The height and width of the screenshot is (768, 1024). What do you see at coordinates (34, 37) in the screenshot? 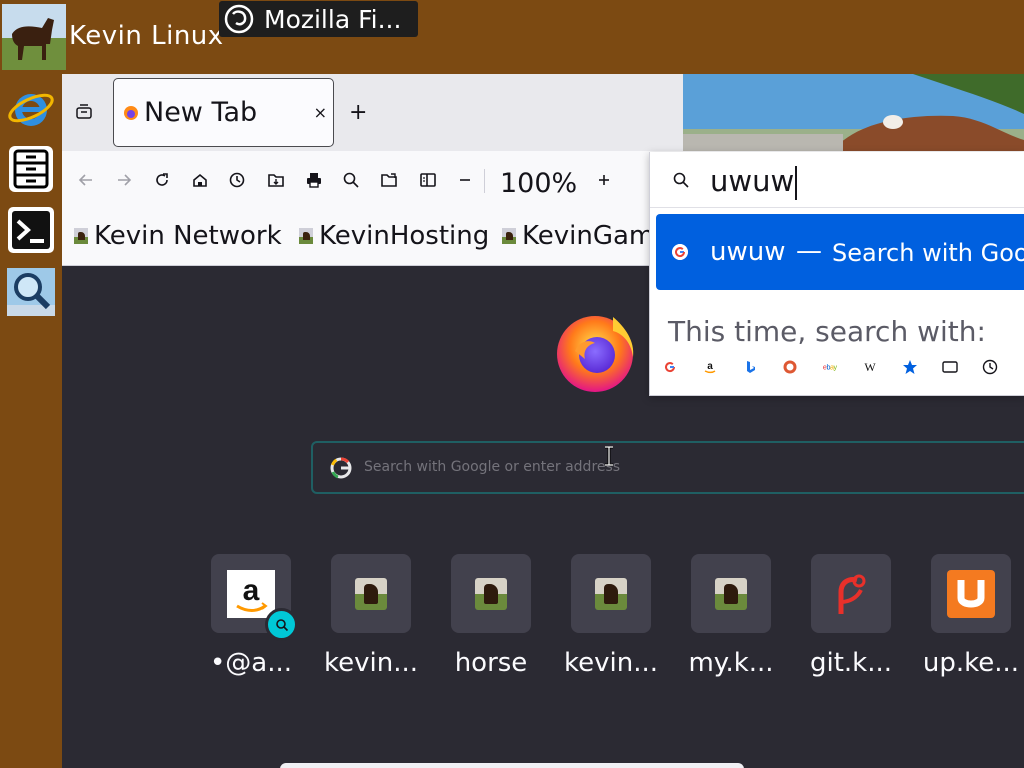
I see `user-avatar` at bounding box center [34, 37].